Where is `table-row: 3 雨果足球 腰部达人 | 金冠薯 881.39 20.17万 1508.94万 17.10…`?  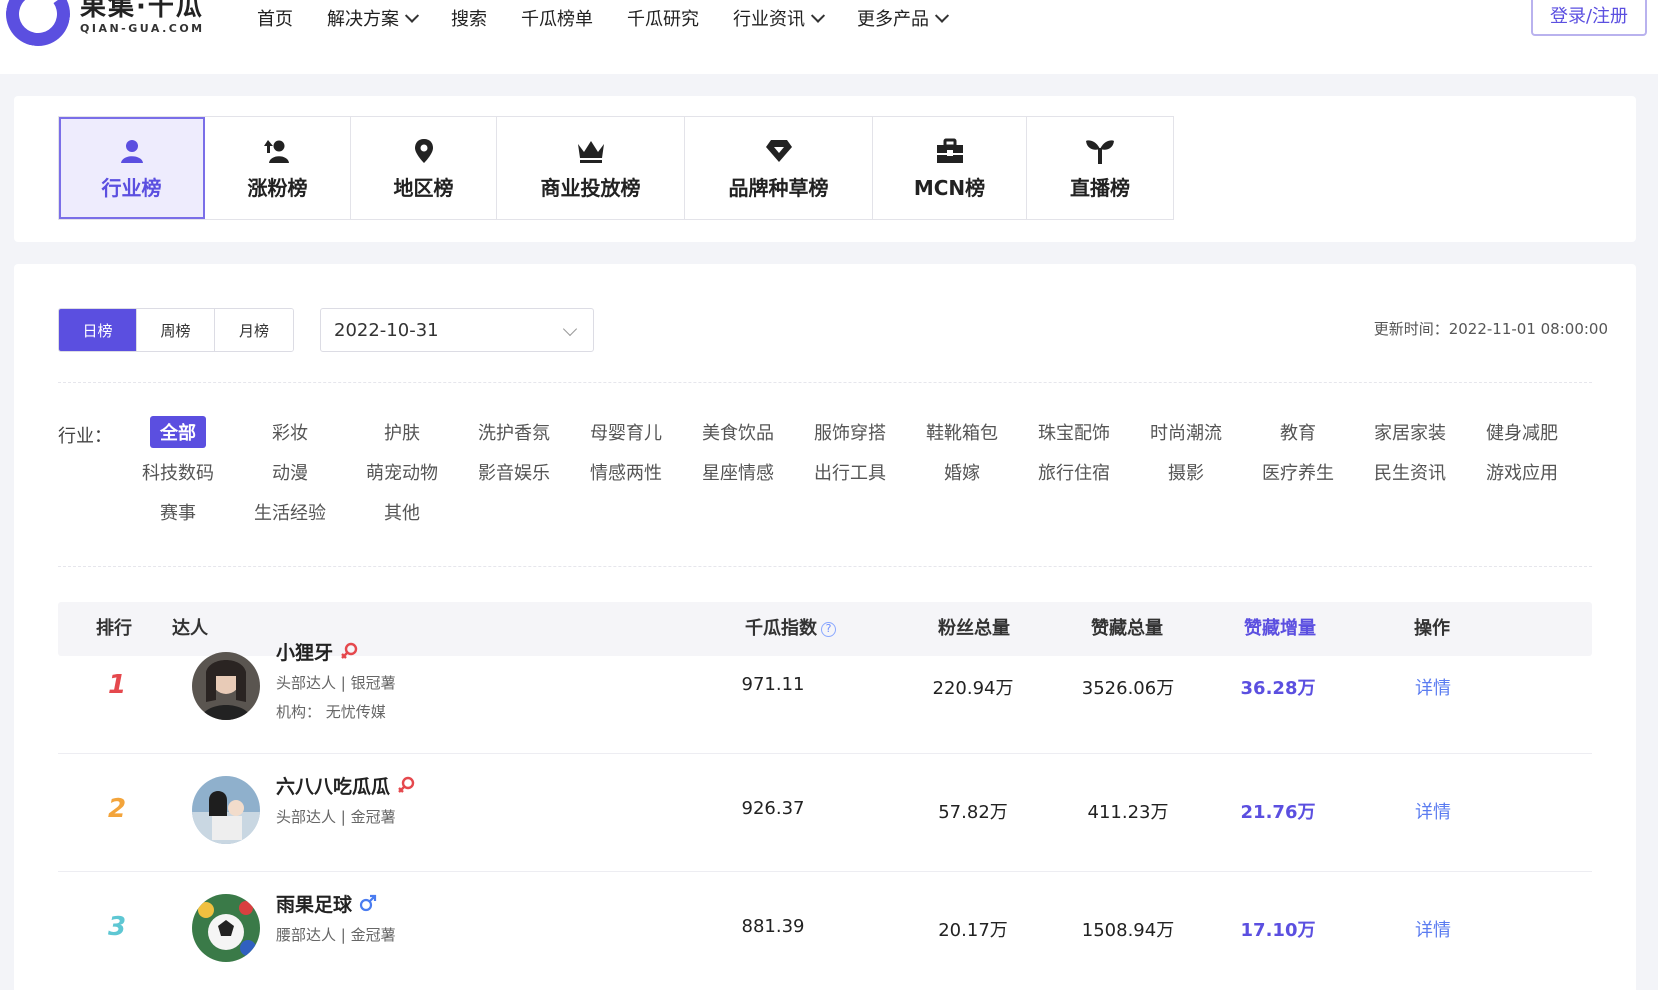
table-row: 3 雨果足球 腰部达人 | 金冠薯 881.39 20.17万 1508.94万 17.10… is located at coordinates (825, 931).